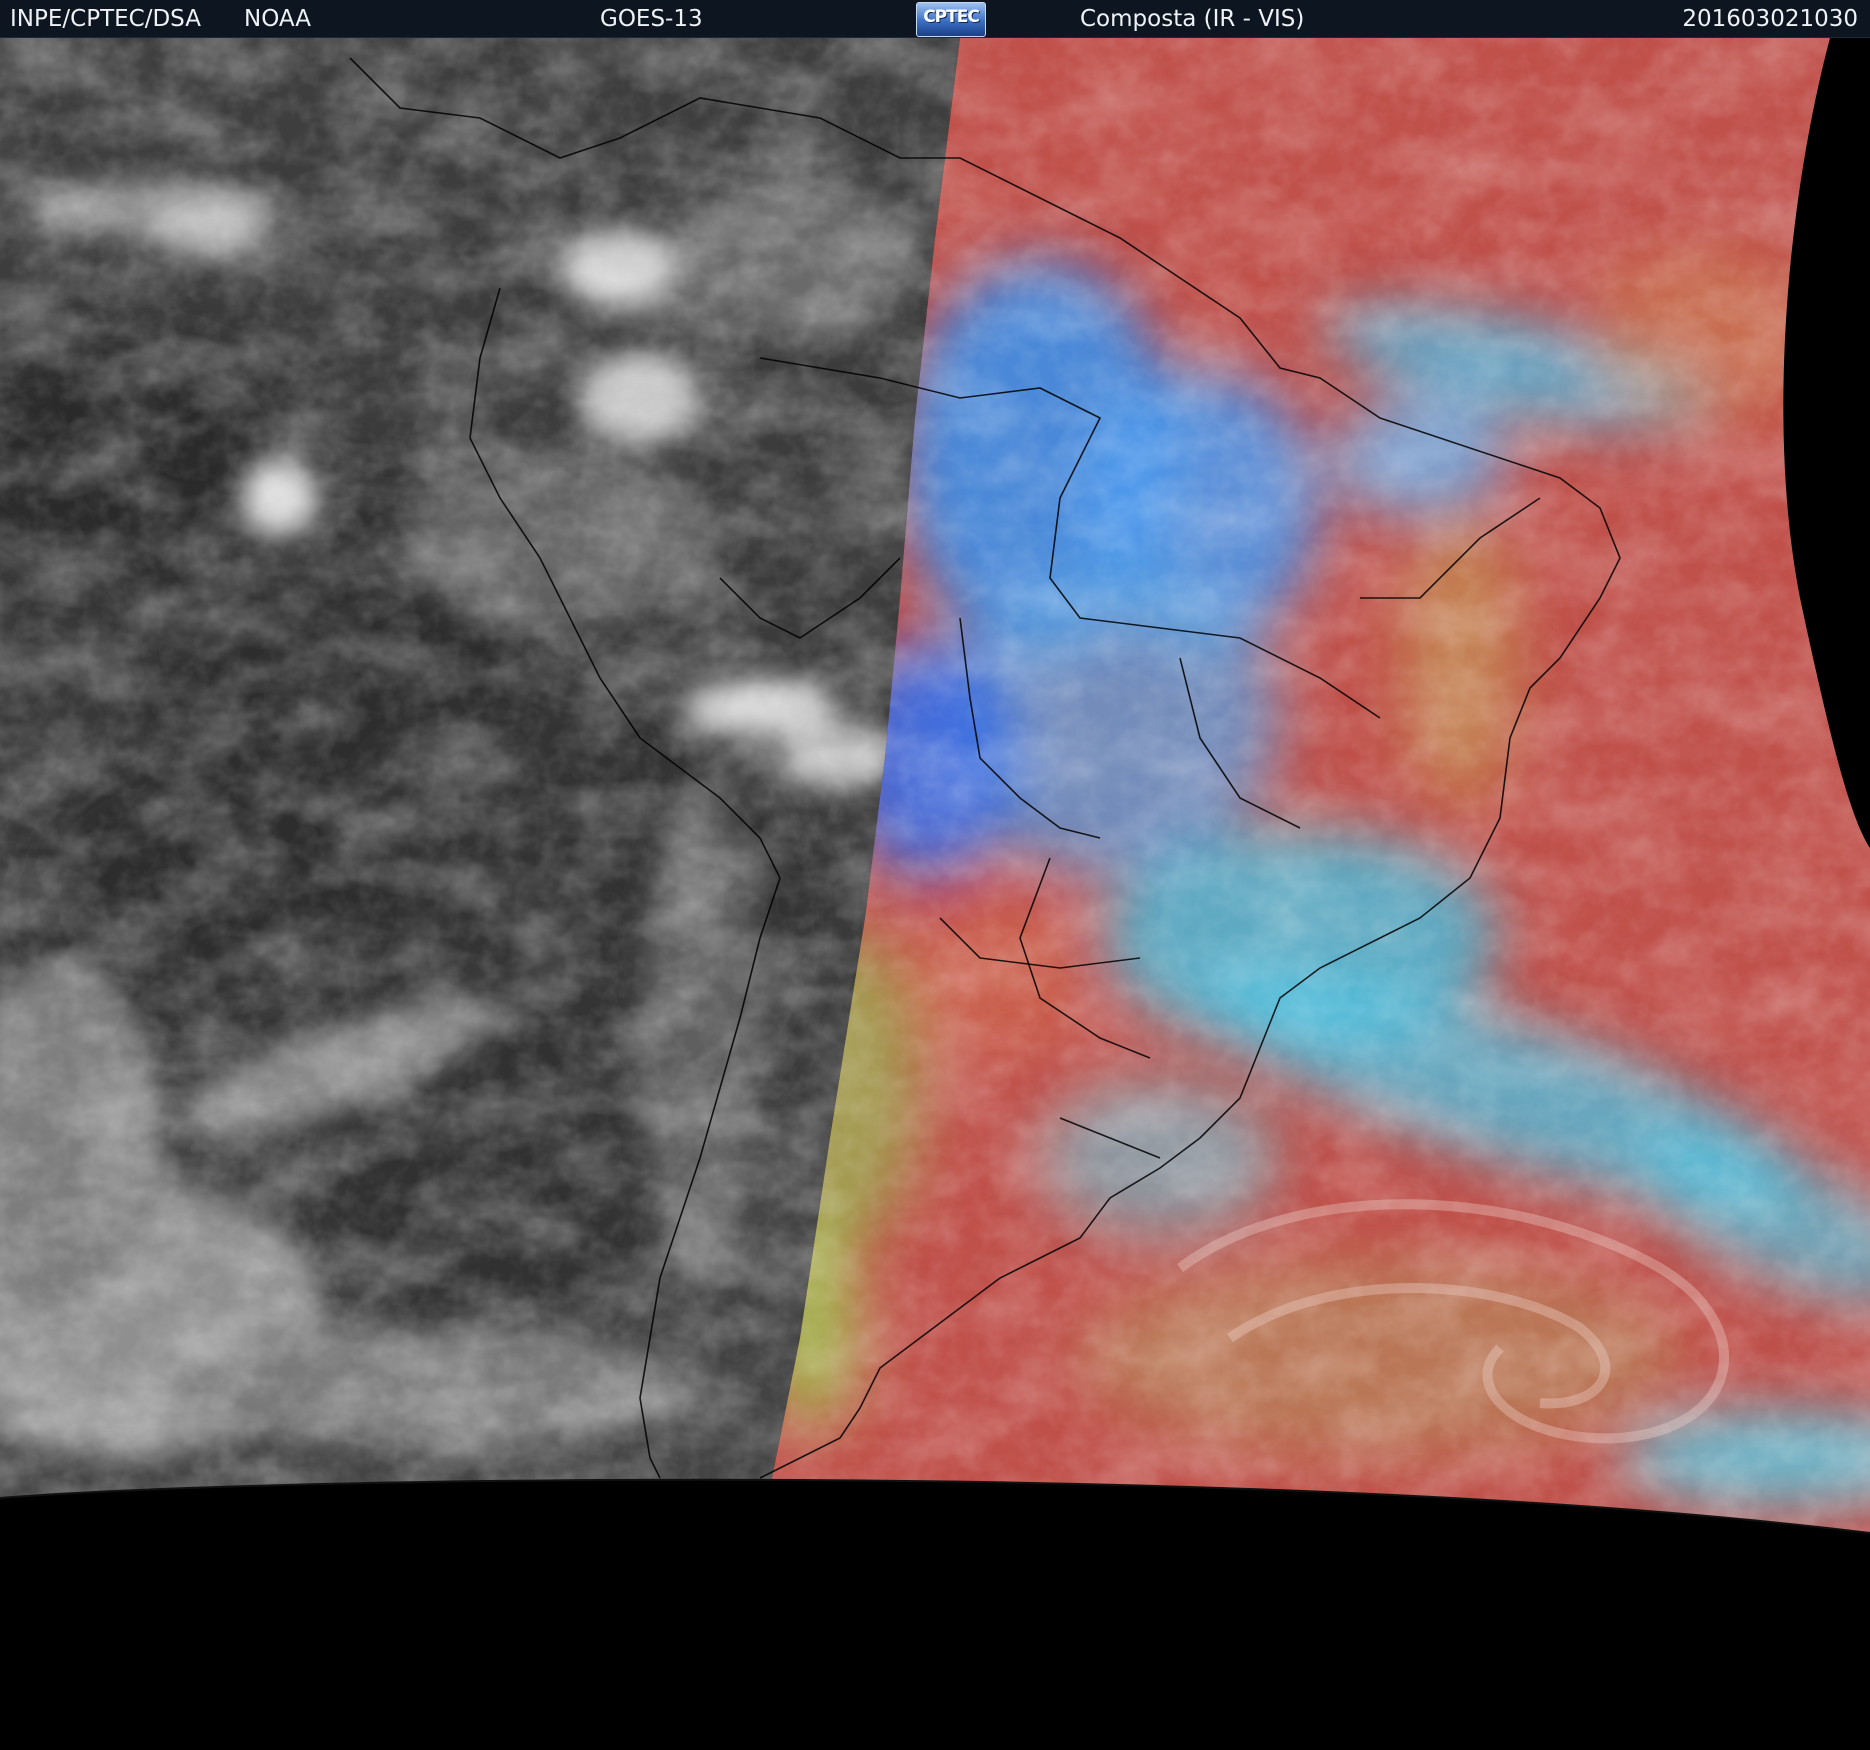  Describe the element at coordinates (278, 19) in the screenshot. I see `agency-label: NOAA` at that location.